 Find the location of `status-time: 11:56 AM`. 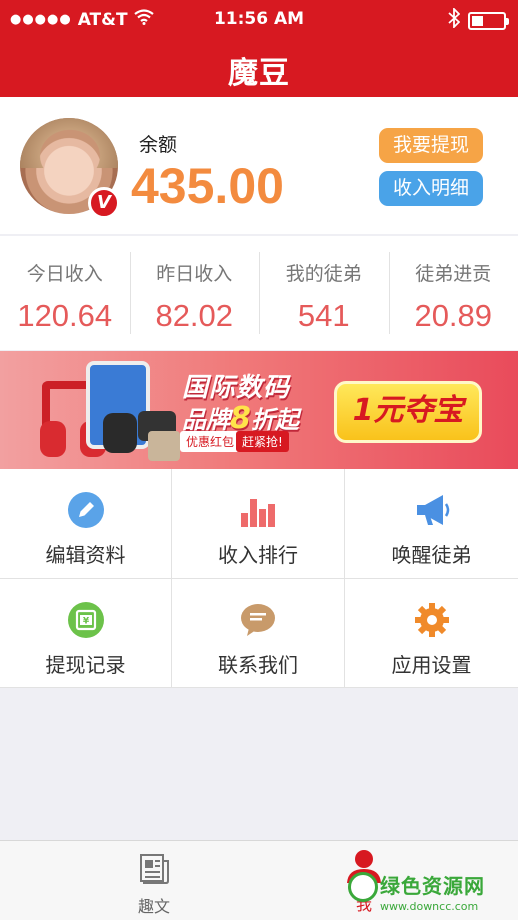

status-time: 11:56 AM is located at coordinates (259, 19).